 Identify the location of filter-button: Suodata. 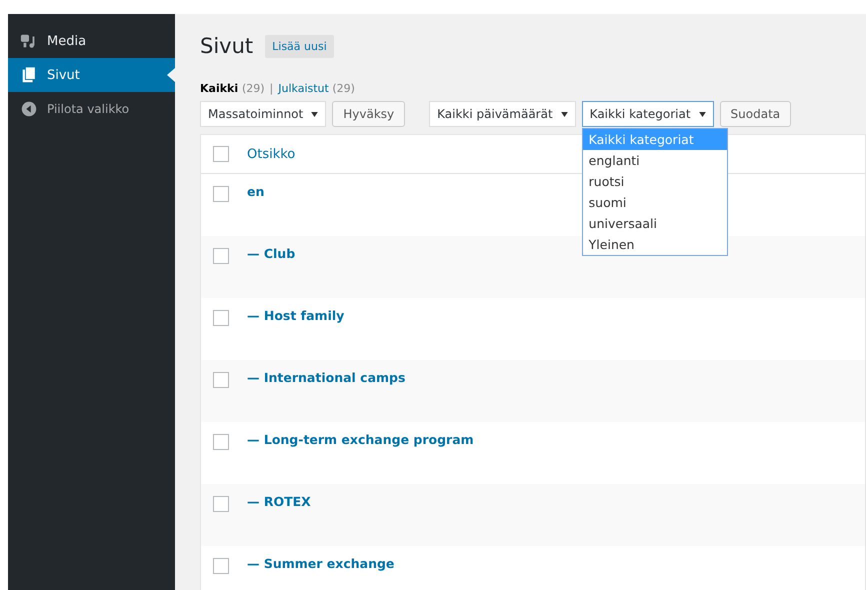
(756, 114).